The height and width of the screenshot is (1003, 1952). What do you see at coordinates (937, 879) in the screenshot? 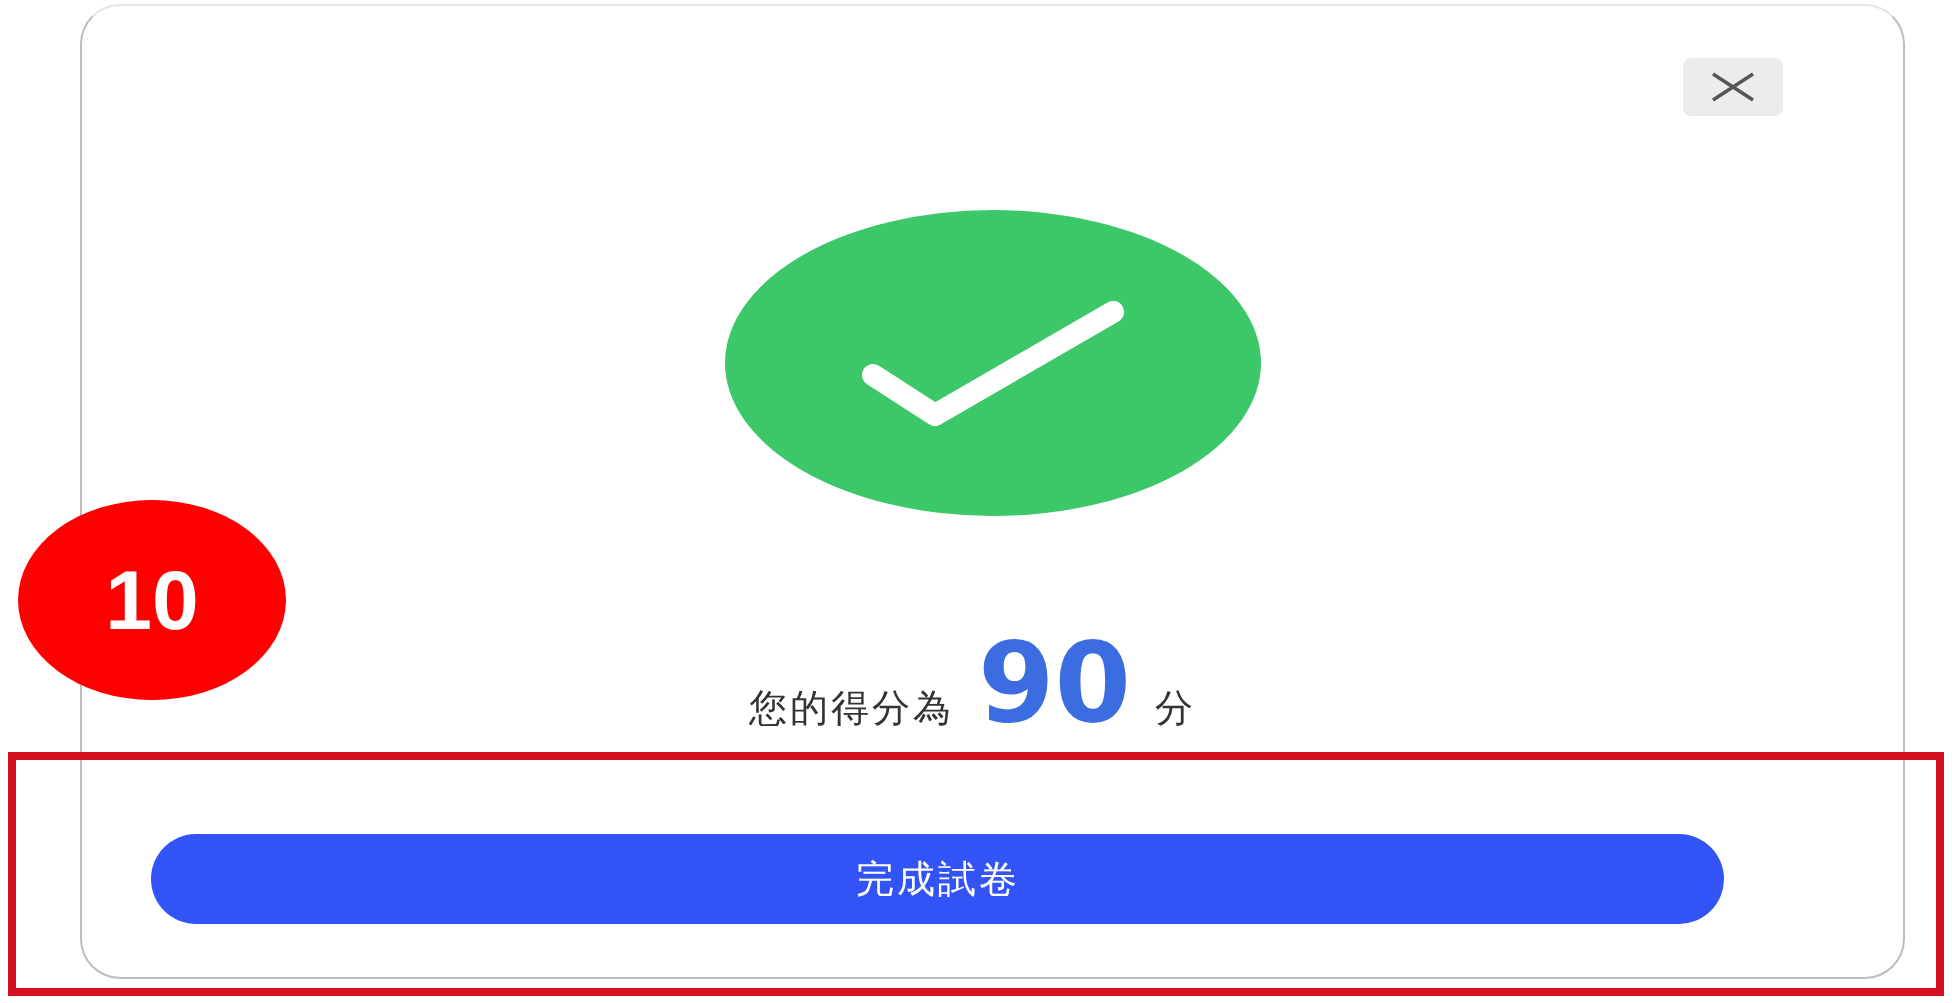
I see `finish-button: 完成試卷` at bounding box center [937, 879].